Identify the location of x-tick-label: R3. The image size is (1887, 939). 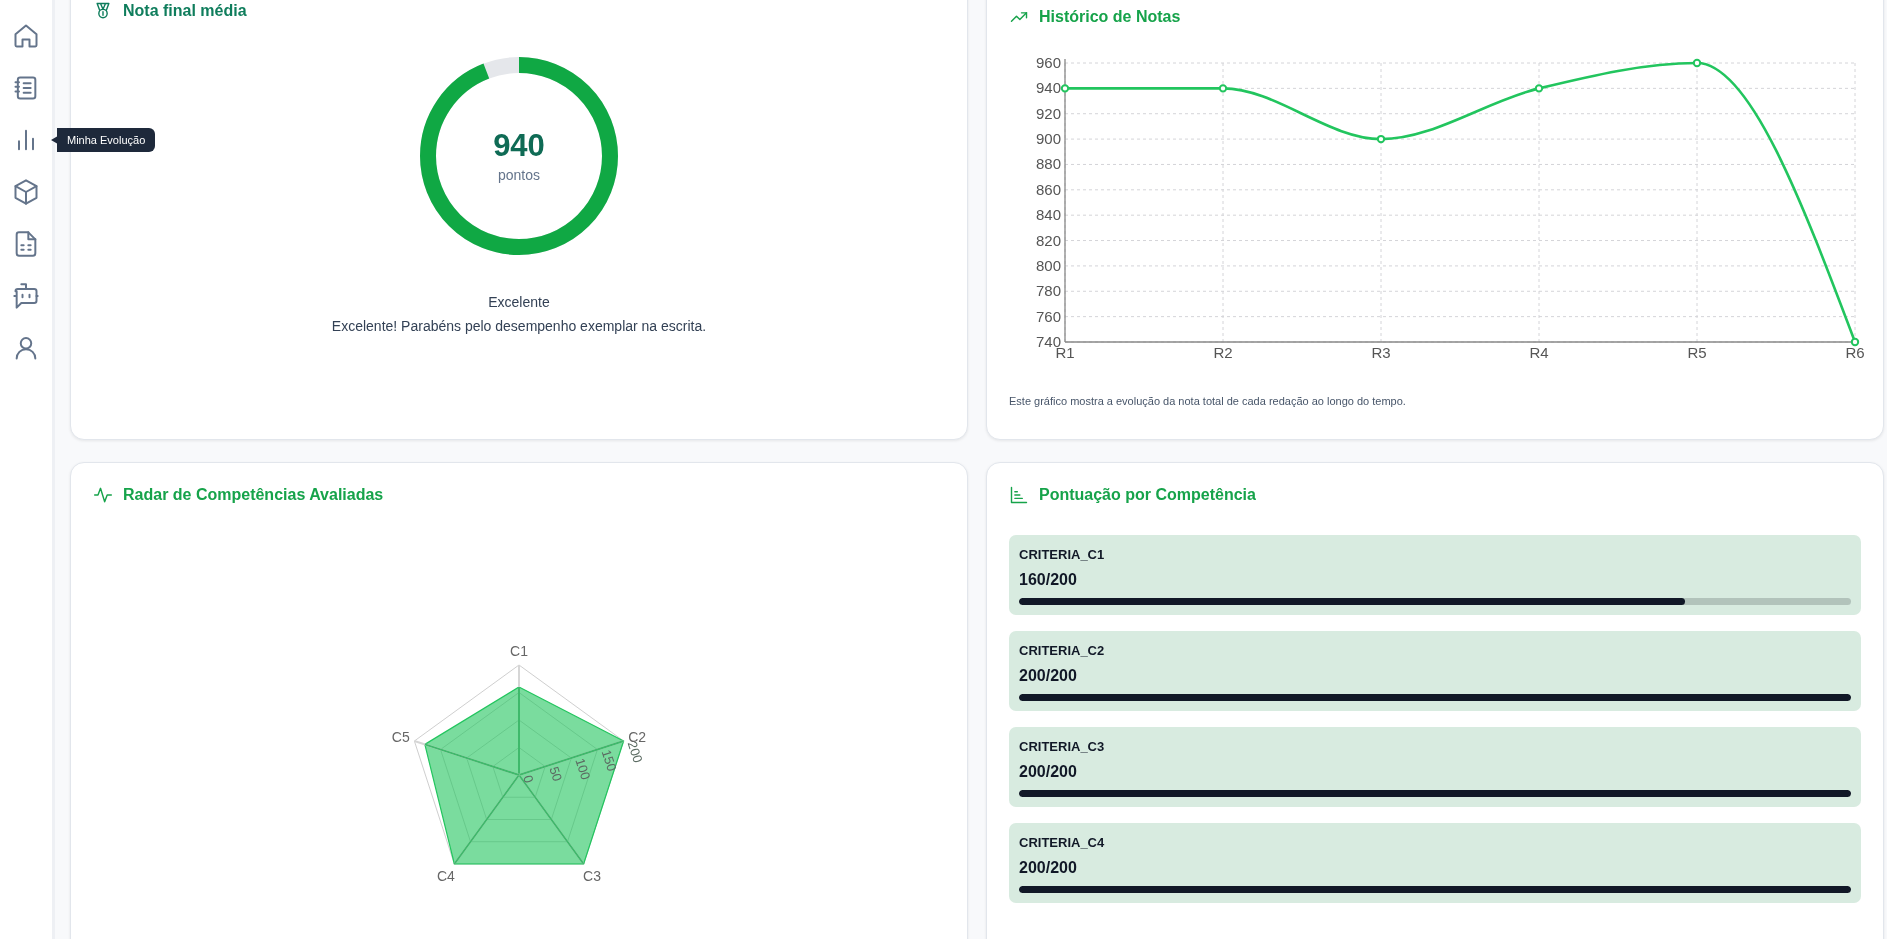
(1381, 352).